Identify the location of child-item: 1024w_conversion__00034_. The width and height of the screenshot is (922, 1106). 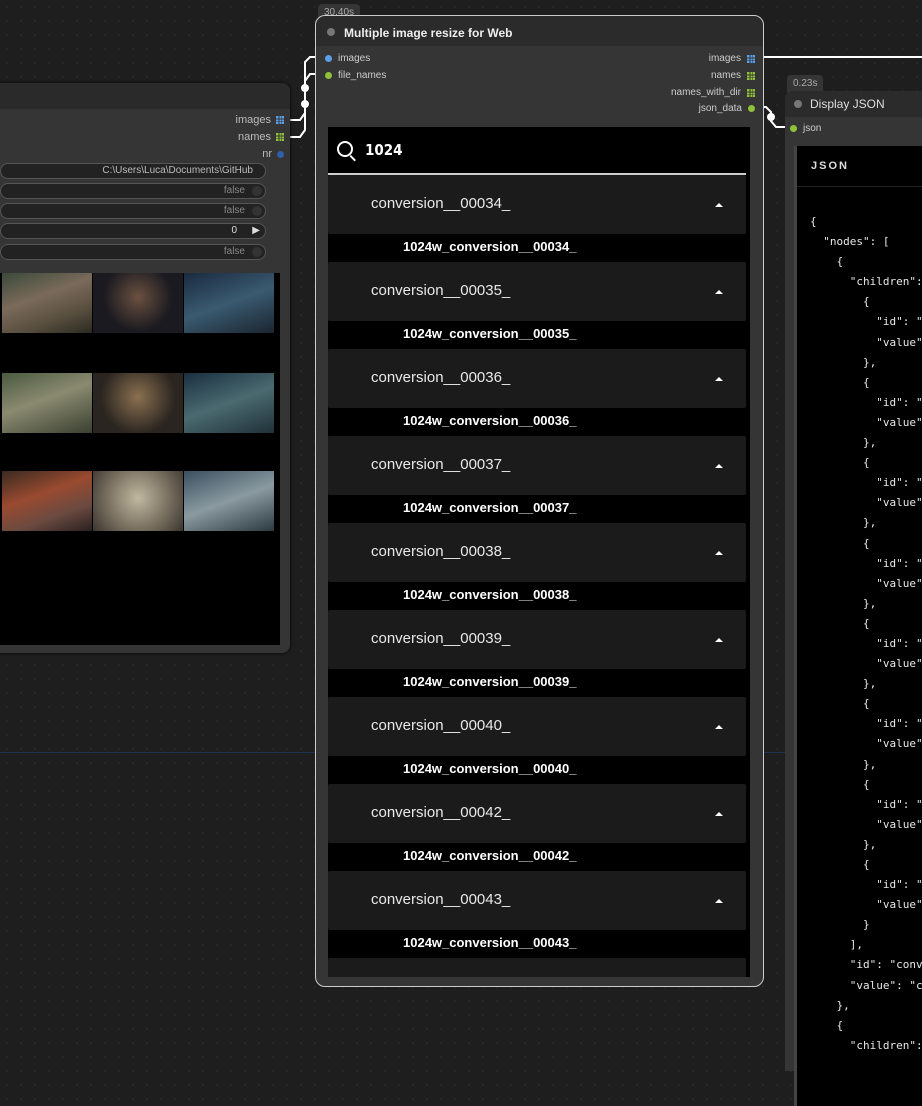
(489, 246).